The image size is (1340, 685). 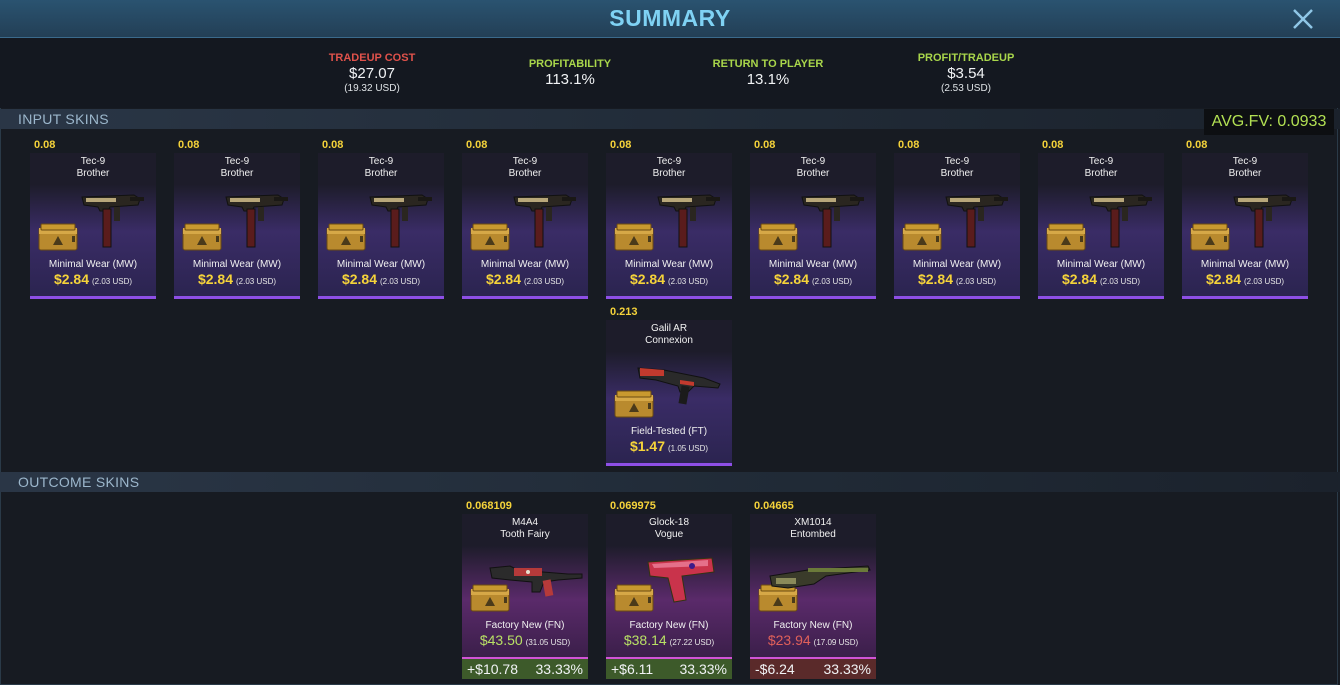 What do you see at coordinates (966, 58) in the screenshot?
I see `stat-label: PROFIT/TRADEUP` at bounding box center [966, 58].